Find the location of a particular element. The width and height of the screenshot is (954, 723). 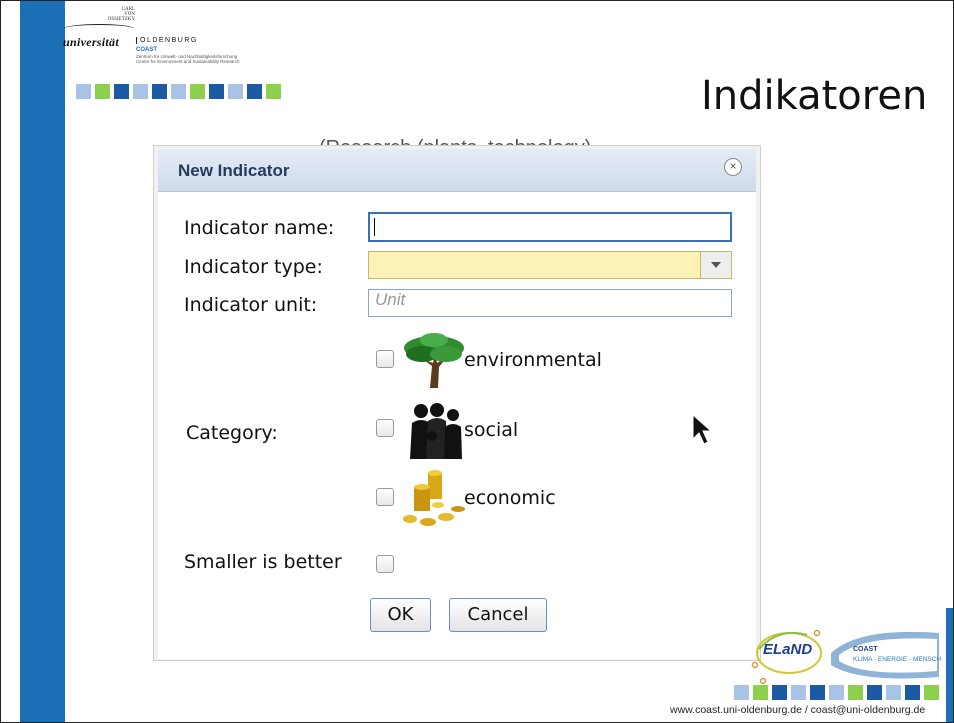

ok-button: OK is located at coordinates (400, 615).